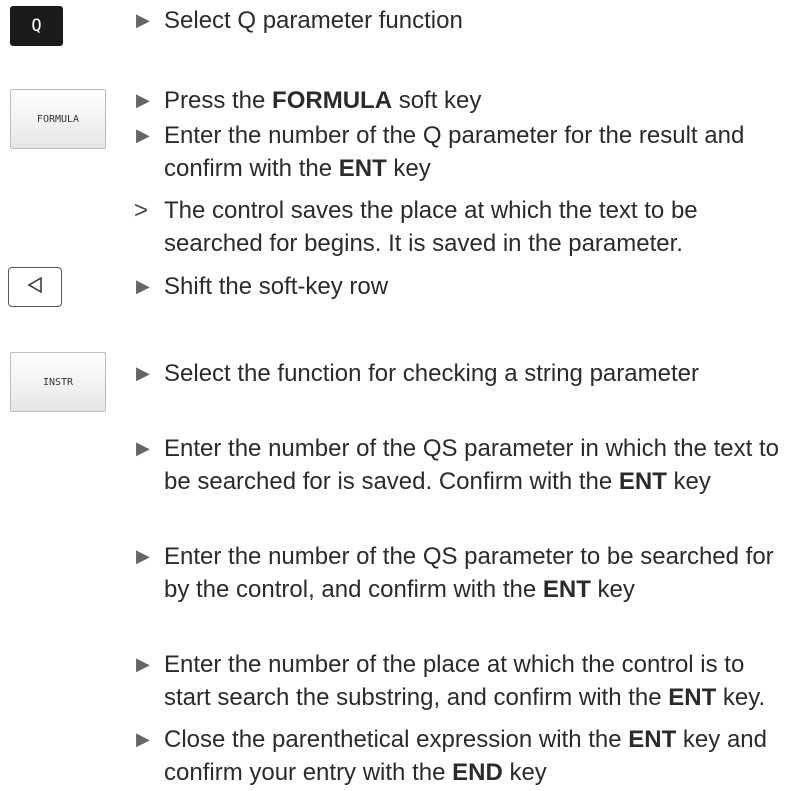  I want to click on q-key-button: Q, so click(36, 26).